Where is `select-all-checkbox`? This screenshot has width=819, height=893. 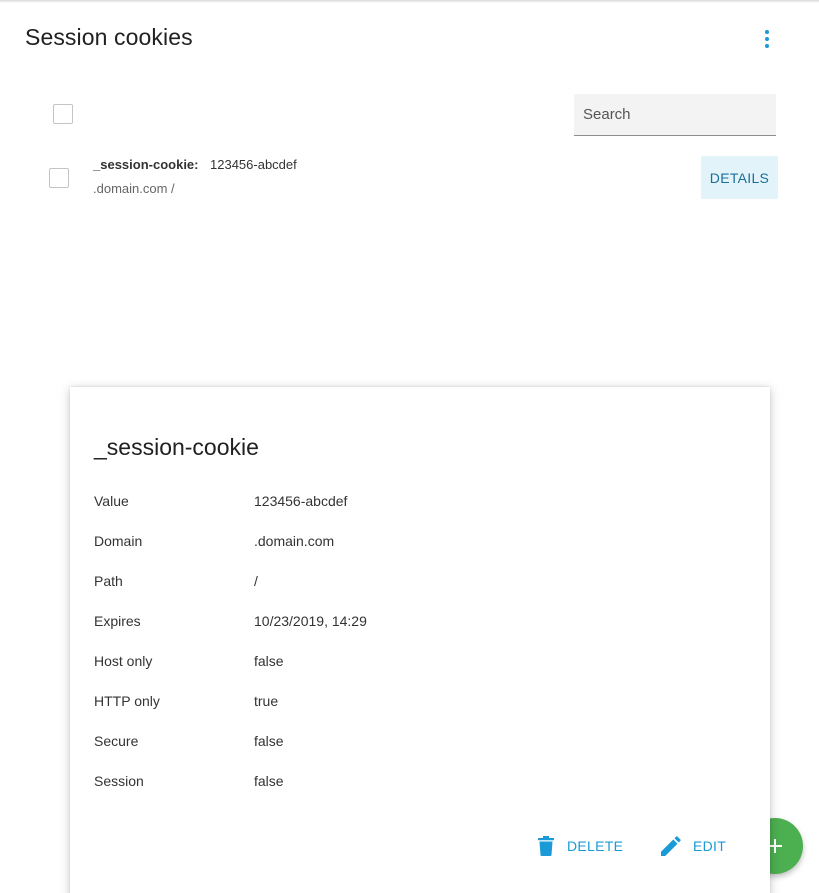 select-all-checkbox is located at coordinates (63, 114).